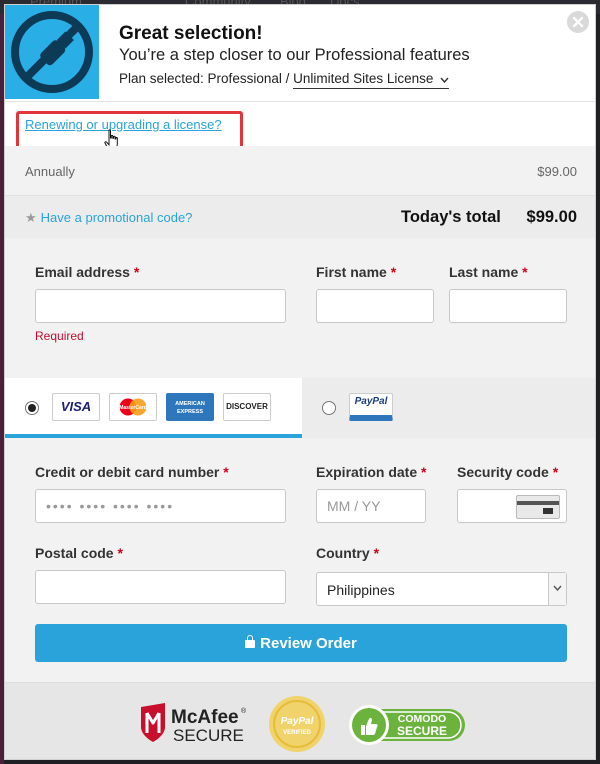 The image size is (600, 764). I want to click on mcafee-secure-badge: McAfee ® SECURE, so click(194, 724).